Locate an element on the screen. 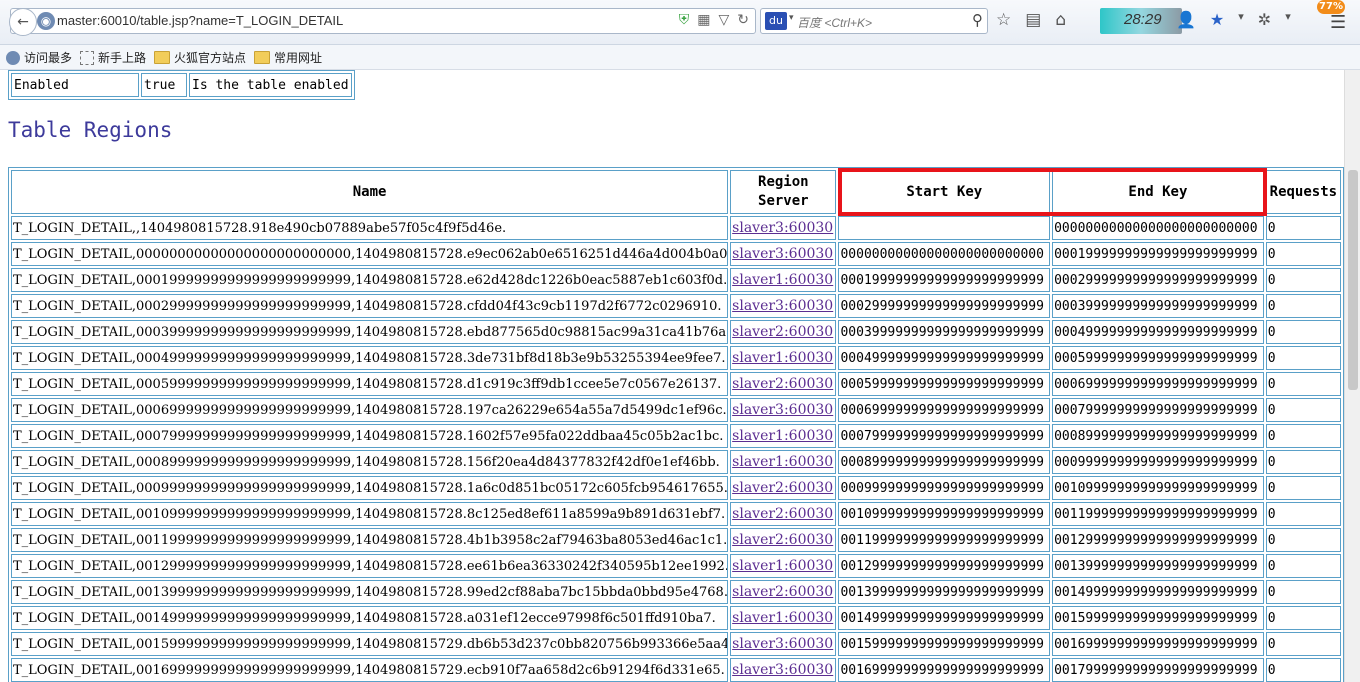  start-key: 00049999999999999999999999 is located at coordinates (944, 358).